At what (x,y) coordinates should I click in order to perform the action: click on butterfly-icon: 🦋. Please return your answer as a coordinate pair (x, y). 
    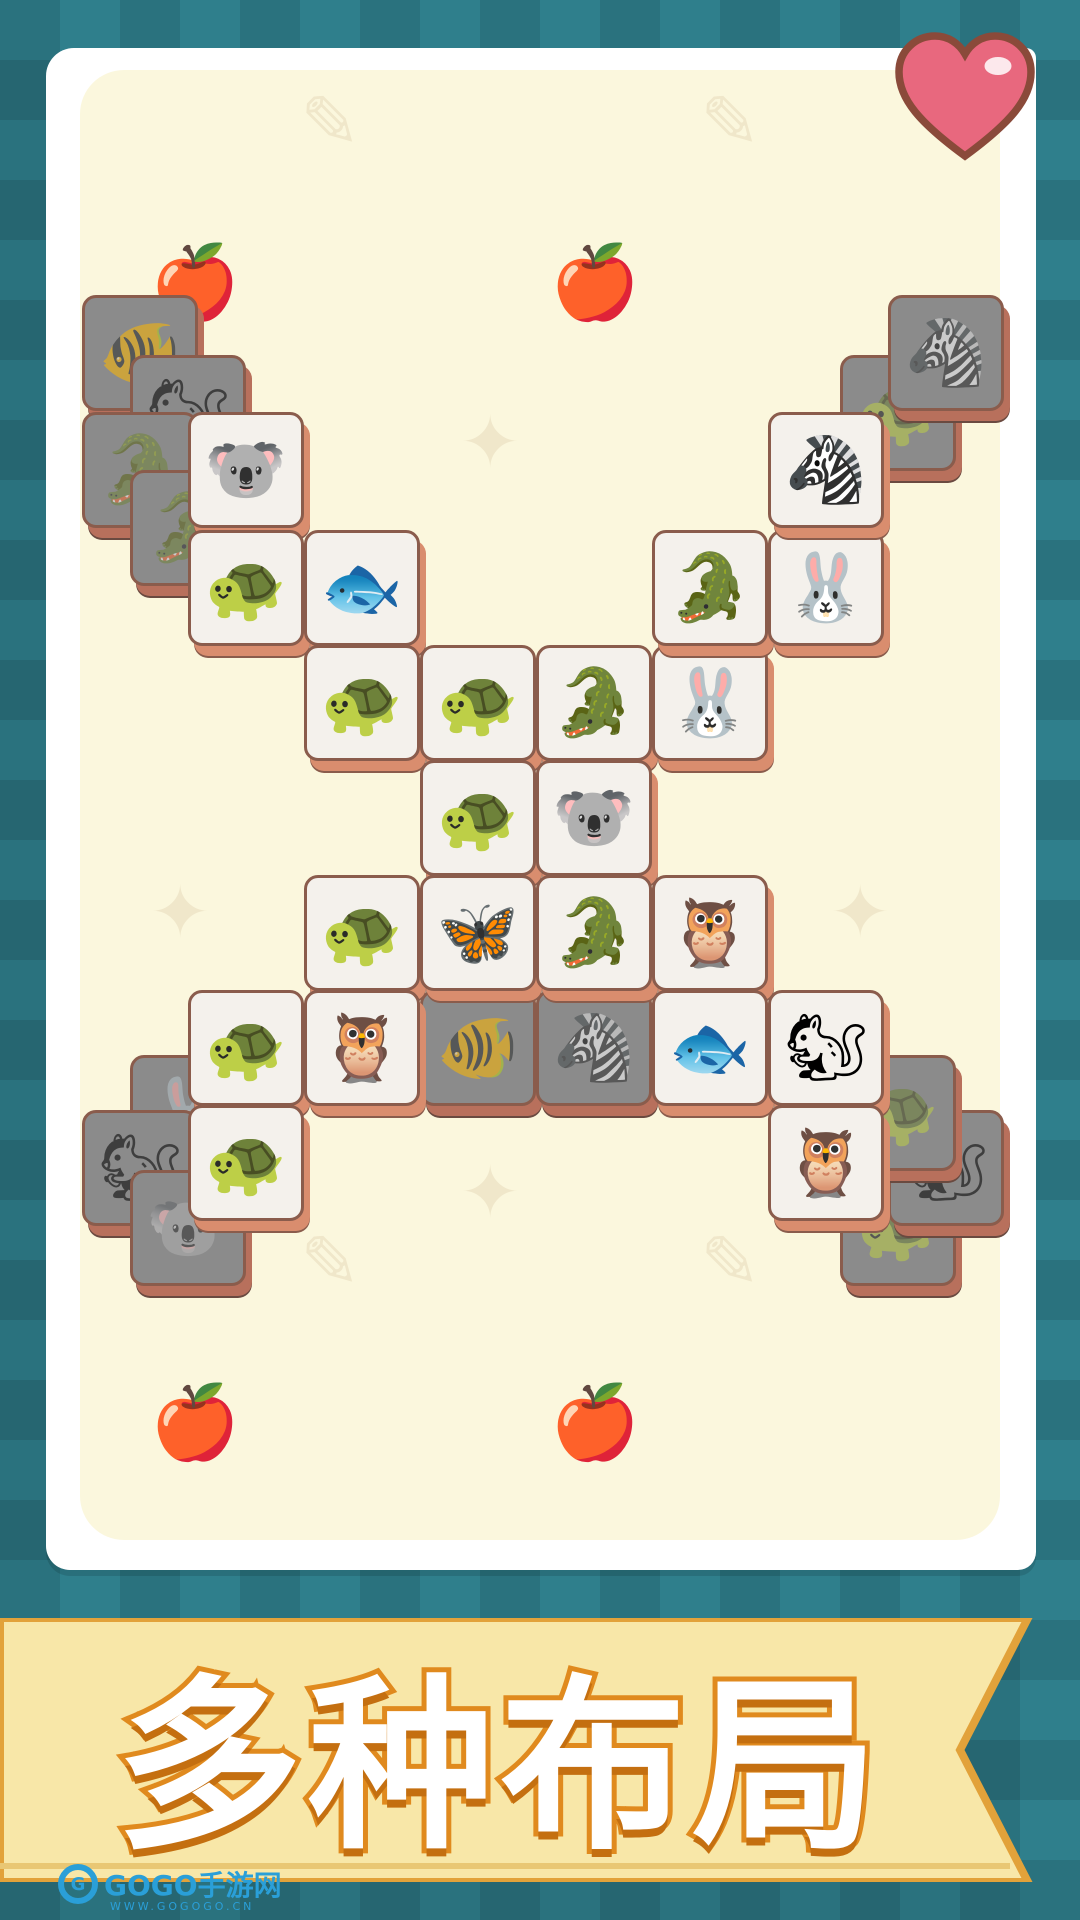
    Looking at the image, I should click on (478, 932).